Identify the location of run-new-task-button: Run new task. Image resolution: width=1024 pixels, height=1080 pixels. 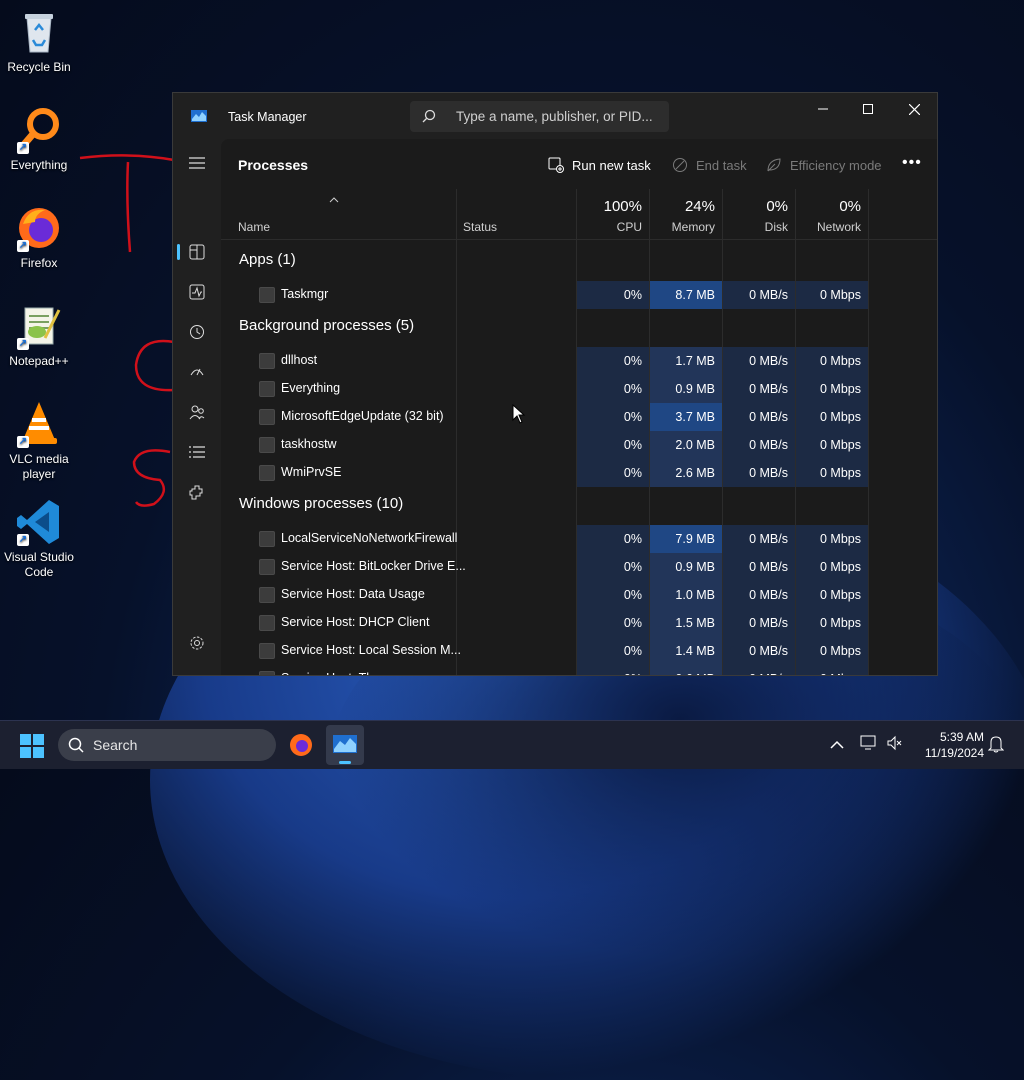
(599, 165).